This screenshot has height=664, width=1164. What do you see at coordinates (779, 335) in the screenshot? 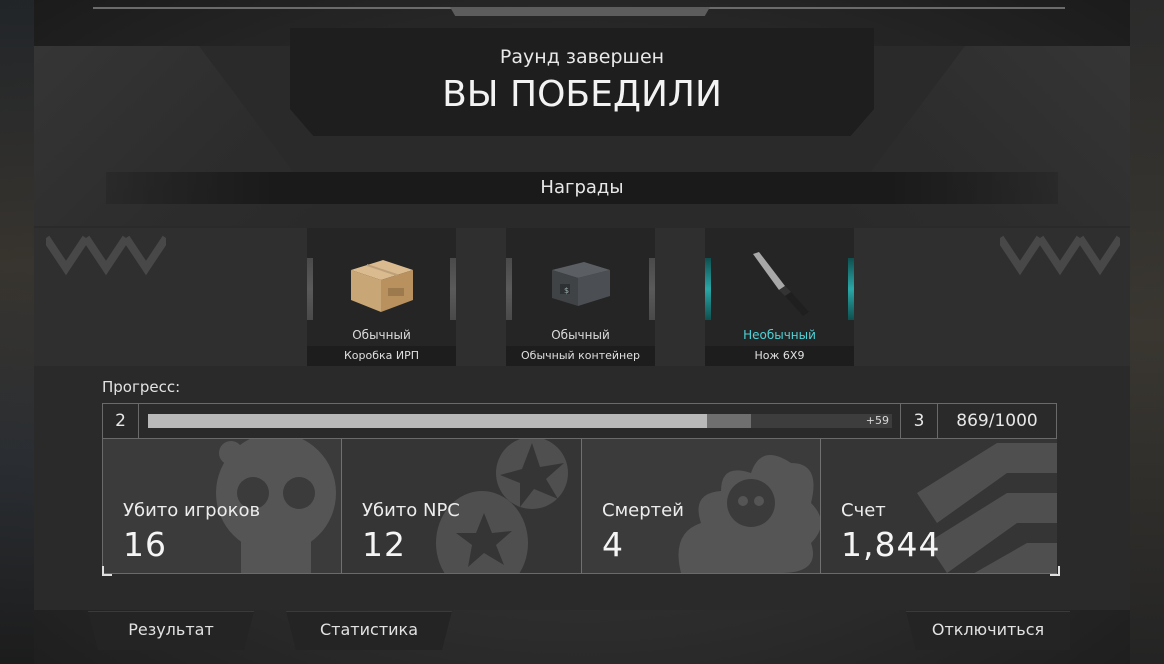
I see `reward-rarity: Необычный` at bounding box center [779, 335].